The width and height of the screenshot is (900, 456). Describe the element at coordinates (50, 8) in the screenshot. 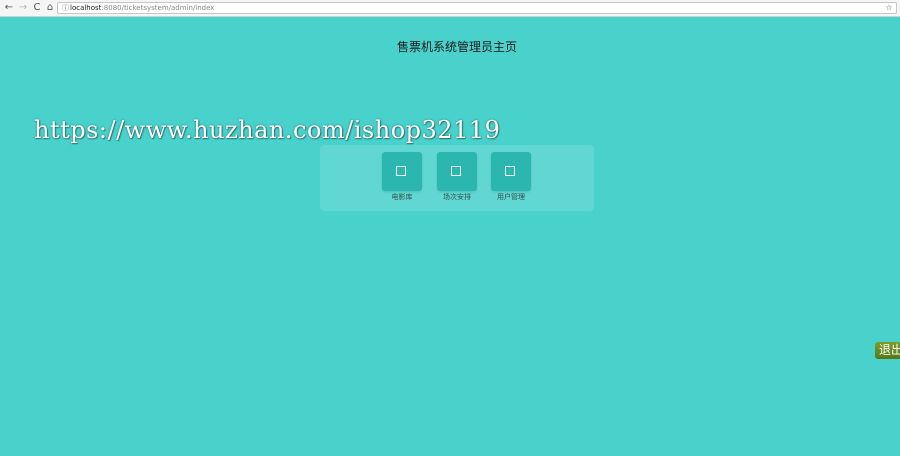

I see `home-icon: ⌂` at that location.